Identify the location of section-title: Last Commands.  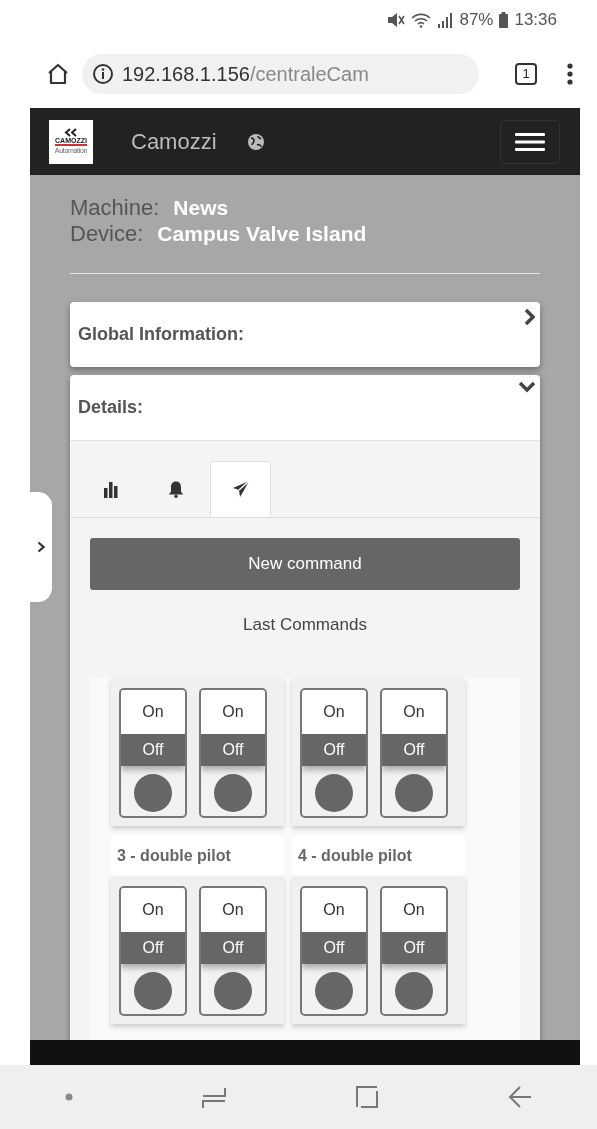
(305, 625).